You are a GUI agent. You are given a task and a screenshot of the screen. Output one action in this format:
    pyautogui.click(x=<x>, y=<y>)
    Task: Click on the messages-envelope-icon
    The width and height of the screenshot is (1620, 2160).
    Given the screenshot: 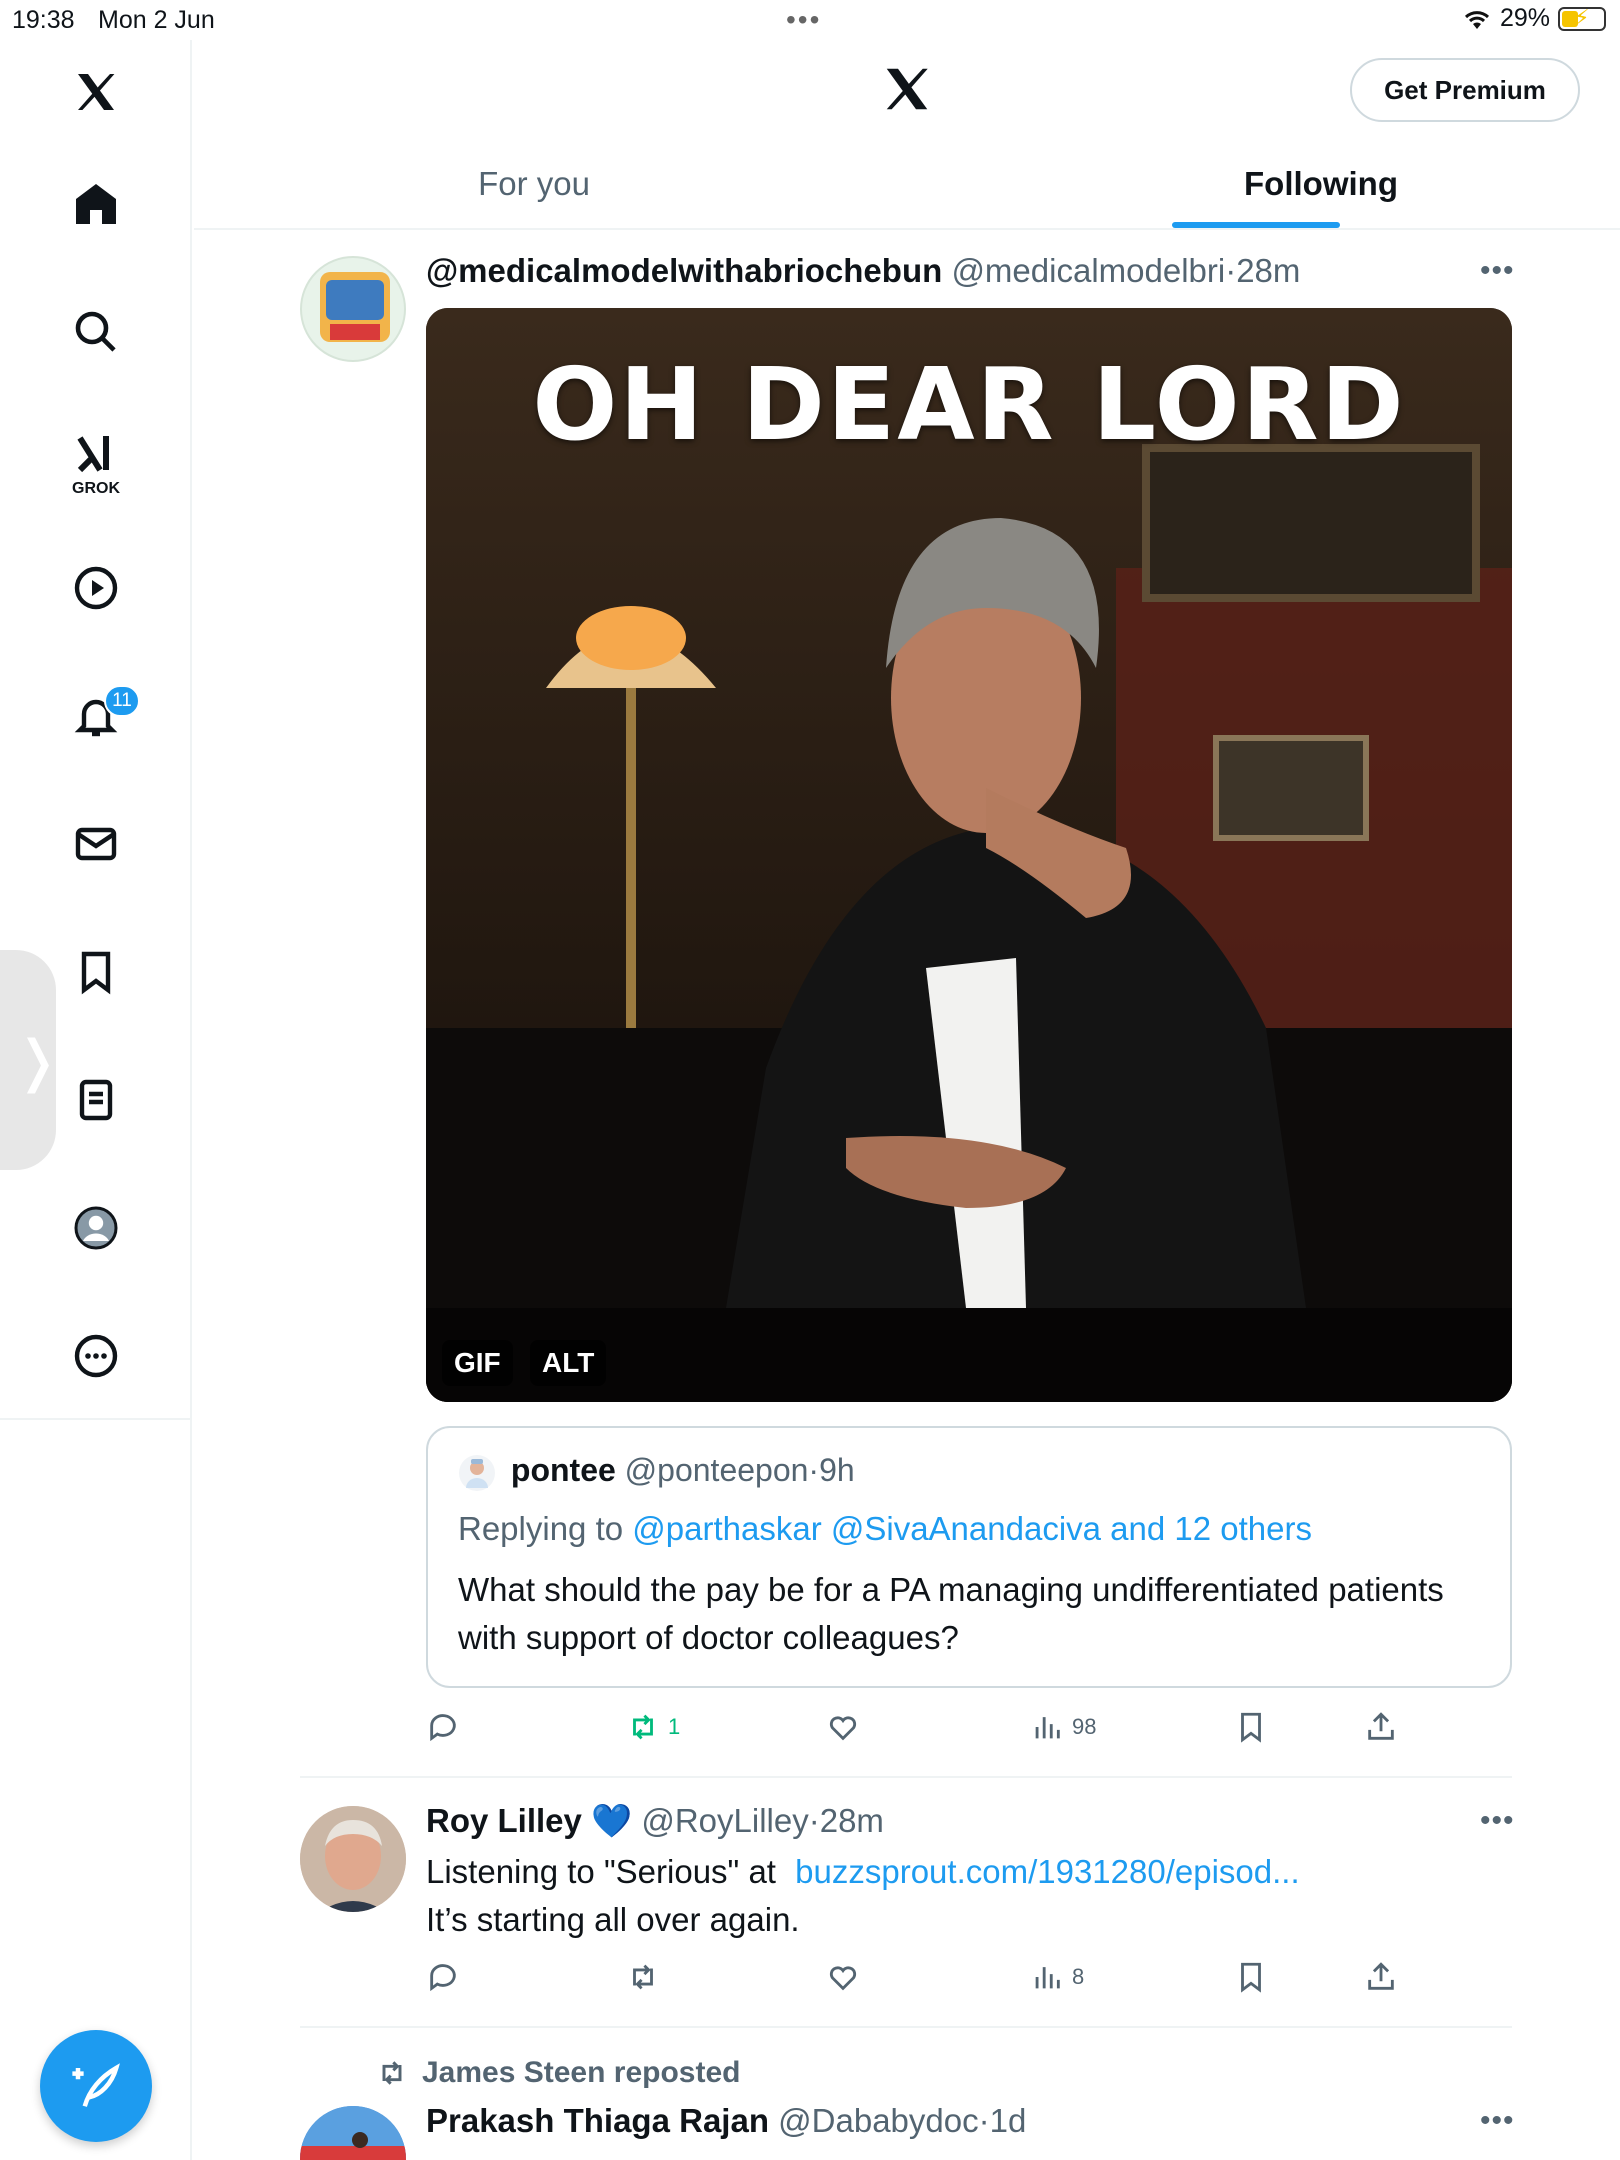 What is the action you would take?
    pyautogui.click(x=96, y=844)
    